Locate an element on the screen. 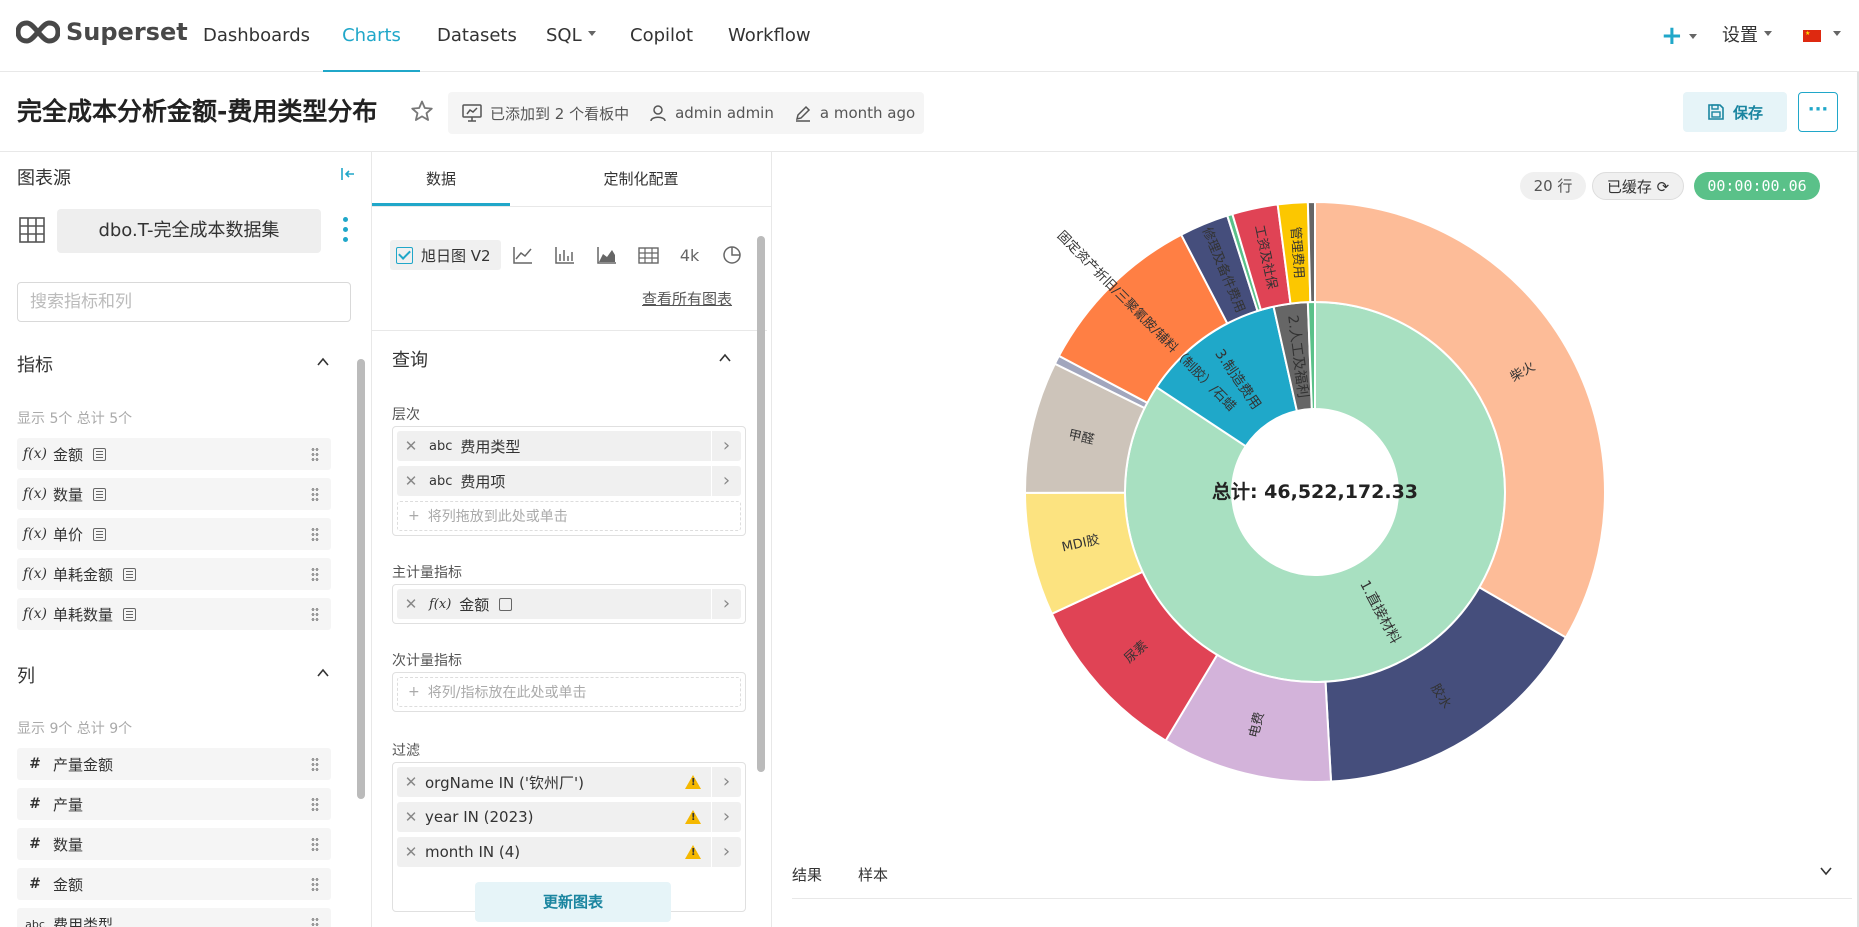  column-item: # 产量 is located at coordinates (174, 804).